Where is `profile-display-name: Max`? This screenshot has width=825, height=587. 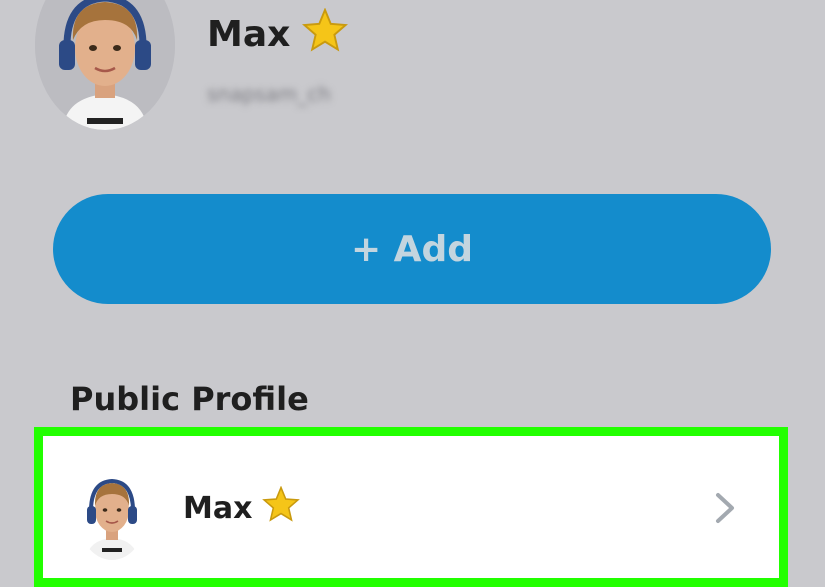
profile-display-name: Max is located at coordinates (278, 34).